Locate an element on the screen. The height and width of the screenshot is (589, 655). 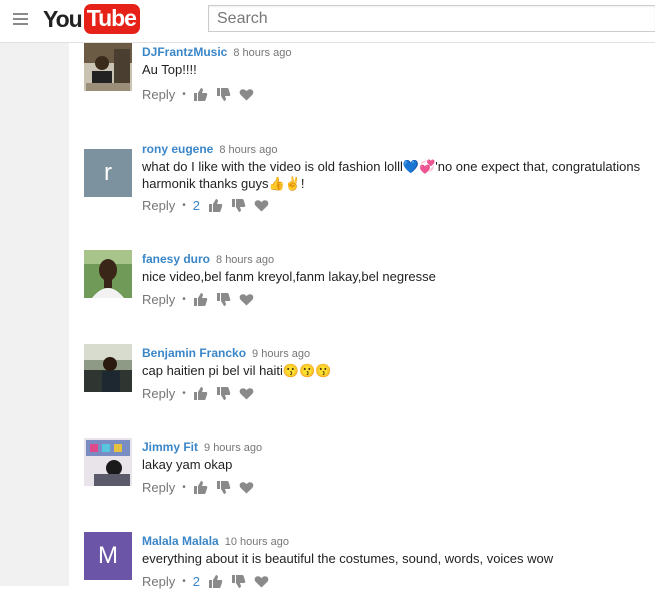
hamburger-icon is located at coordinates (20, 20).